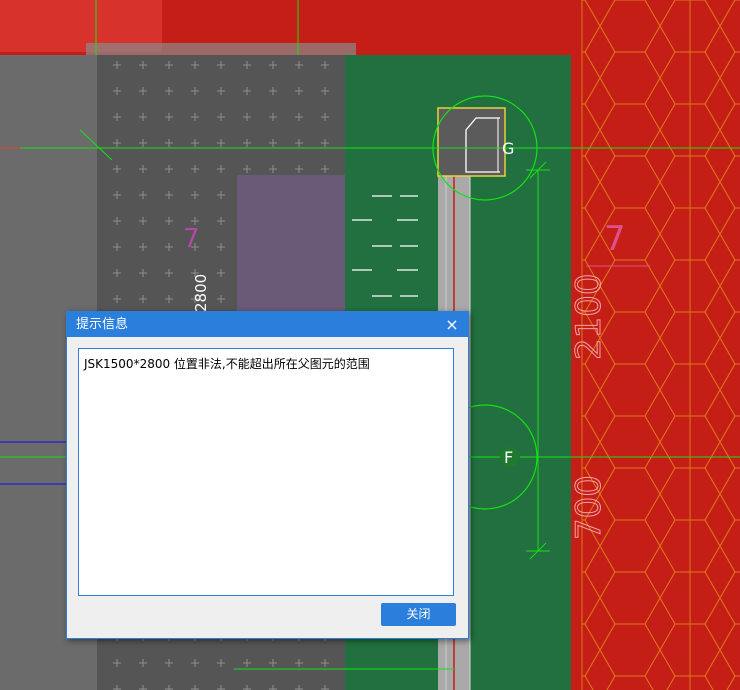 The height and width of the screenshot is (690, 740). Describe the element at coordinates (191, 239) in the screenshot. I see `grid-number-left: 7` at that location.